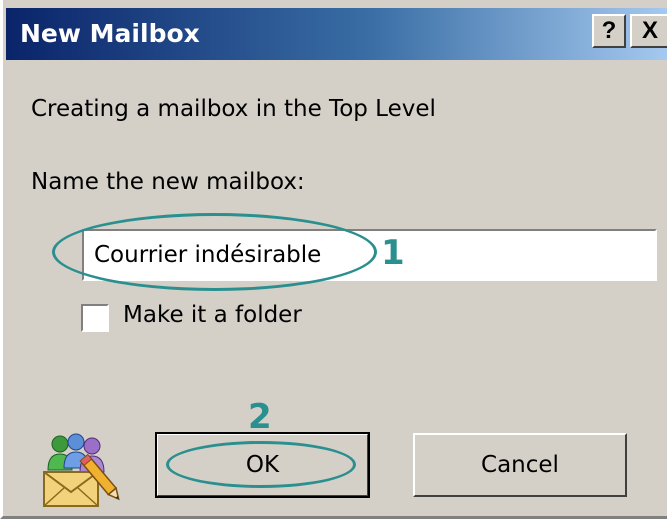 This screenshot has height=519, width=667. I want to click on title-bar: New Mailbox ? X, so click(336, 34).